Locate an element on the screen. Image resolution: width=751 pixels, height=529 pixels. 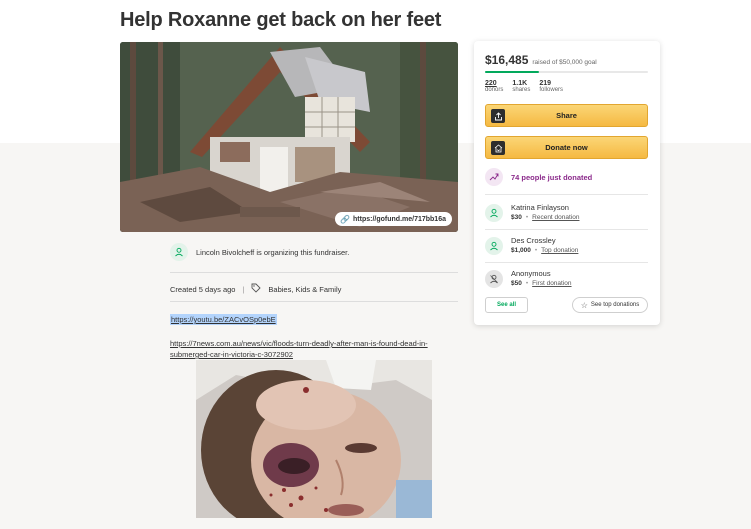
share-url-text: https://gofund.me/717bb16a is located at coordinates (399, 219).